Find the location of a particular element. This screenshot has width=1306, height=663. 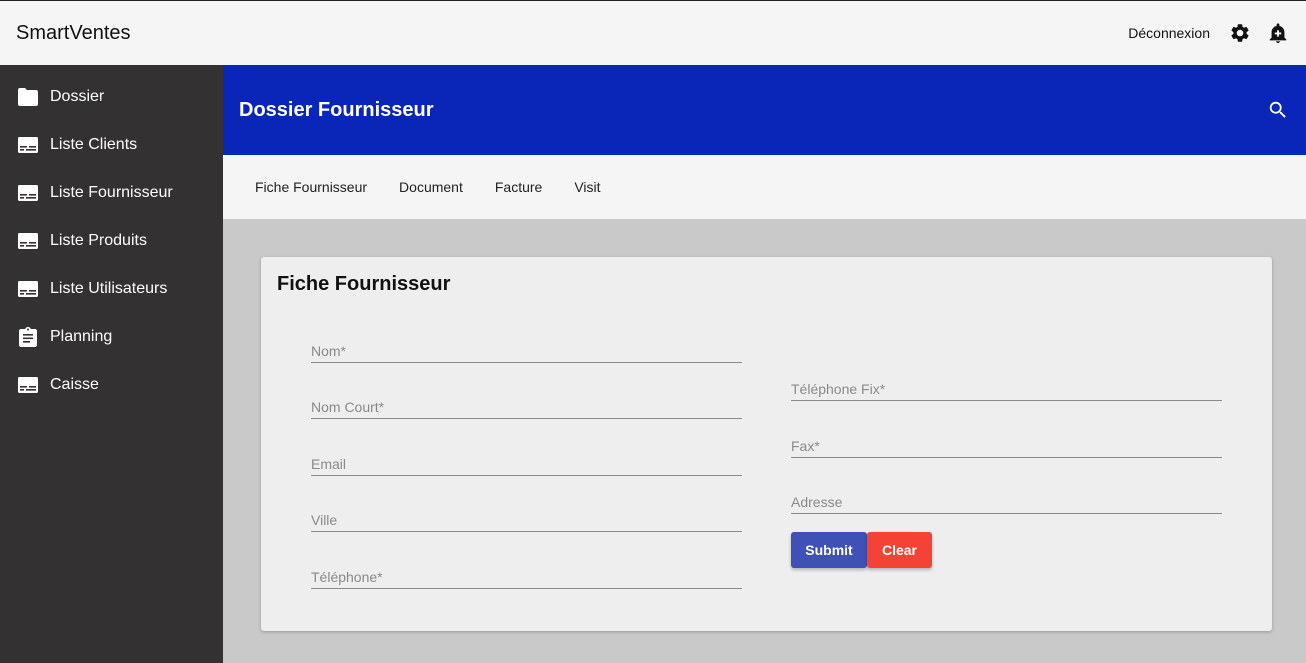

sidebar-item-planning: Planning is located at coordinates (111, 337).